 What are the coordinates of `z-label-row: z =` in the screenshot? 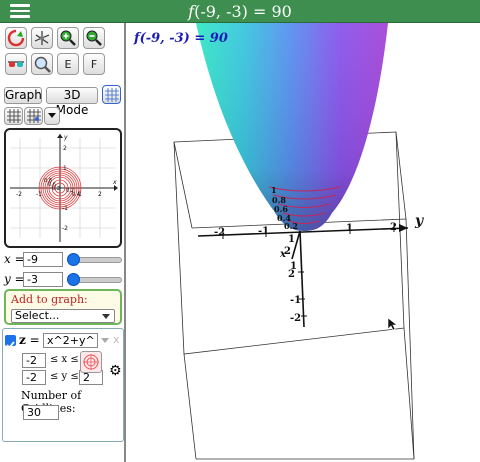 It's located at (29, 340).